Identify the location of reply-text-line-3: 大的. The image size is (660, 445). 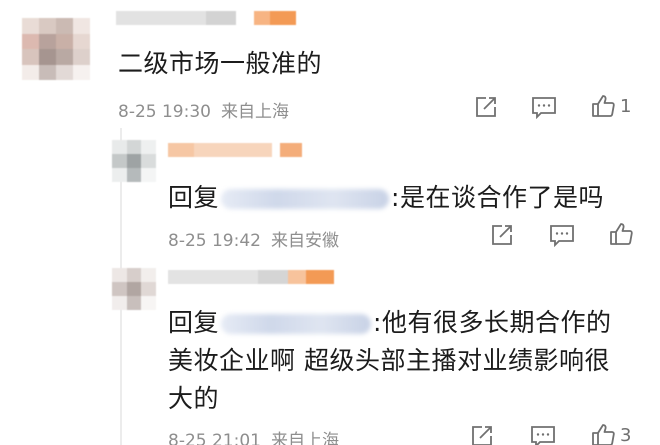
(194, 398).